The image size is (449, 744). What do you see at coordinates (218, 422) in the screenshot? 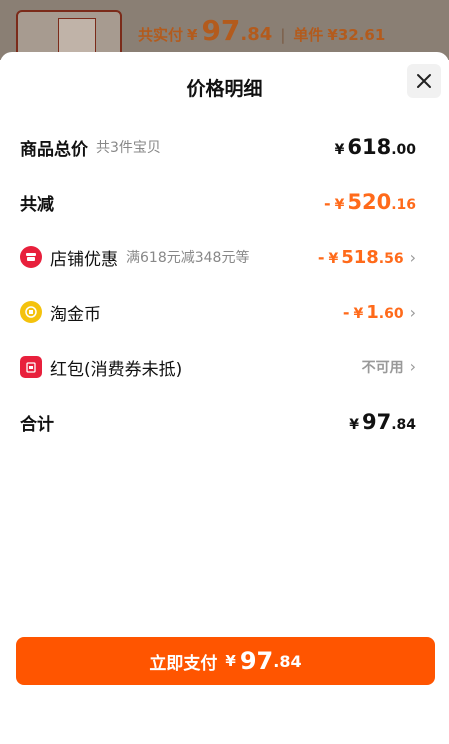
I see `row-grand-total: 合计 ¥ 97 .84` at bounding box center [218, 422].